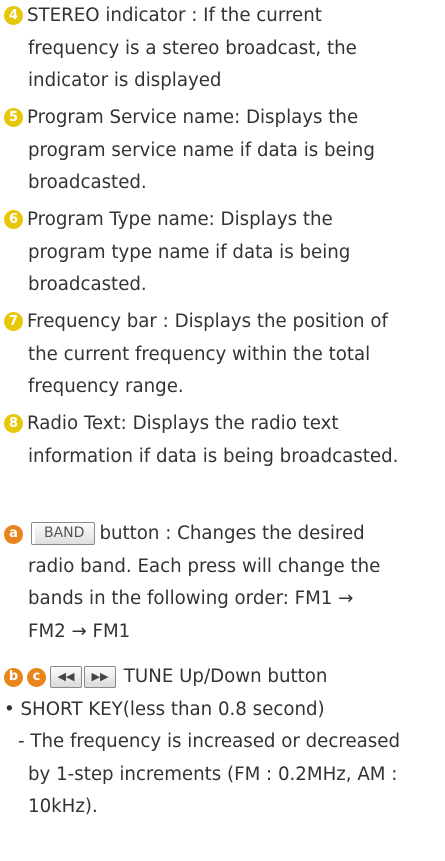 Image resolution: width=445 pixels, height=861 pixels. I want to click on fast-forward-icon: ▶▶, so click(100, 677).